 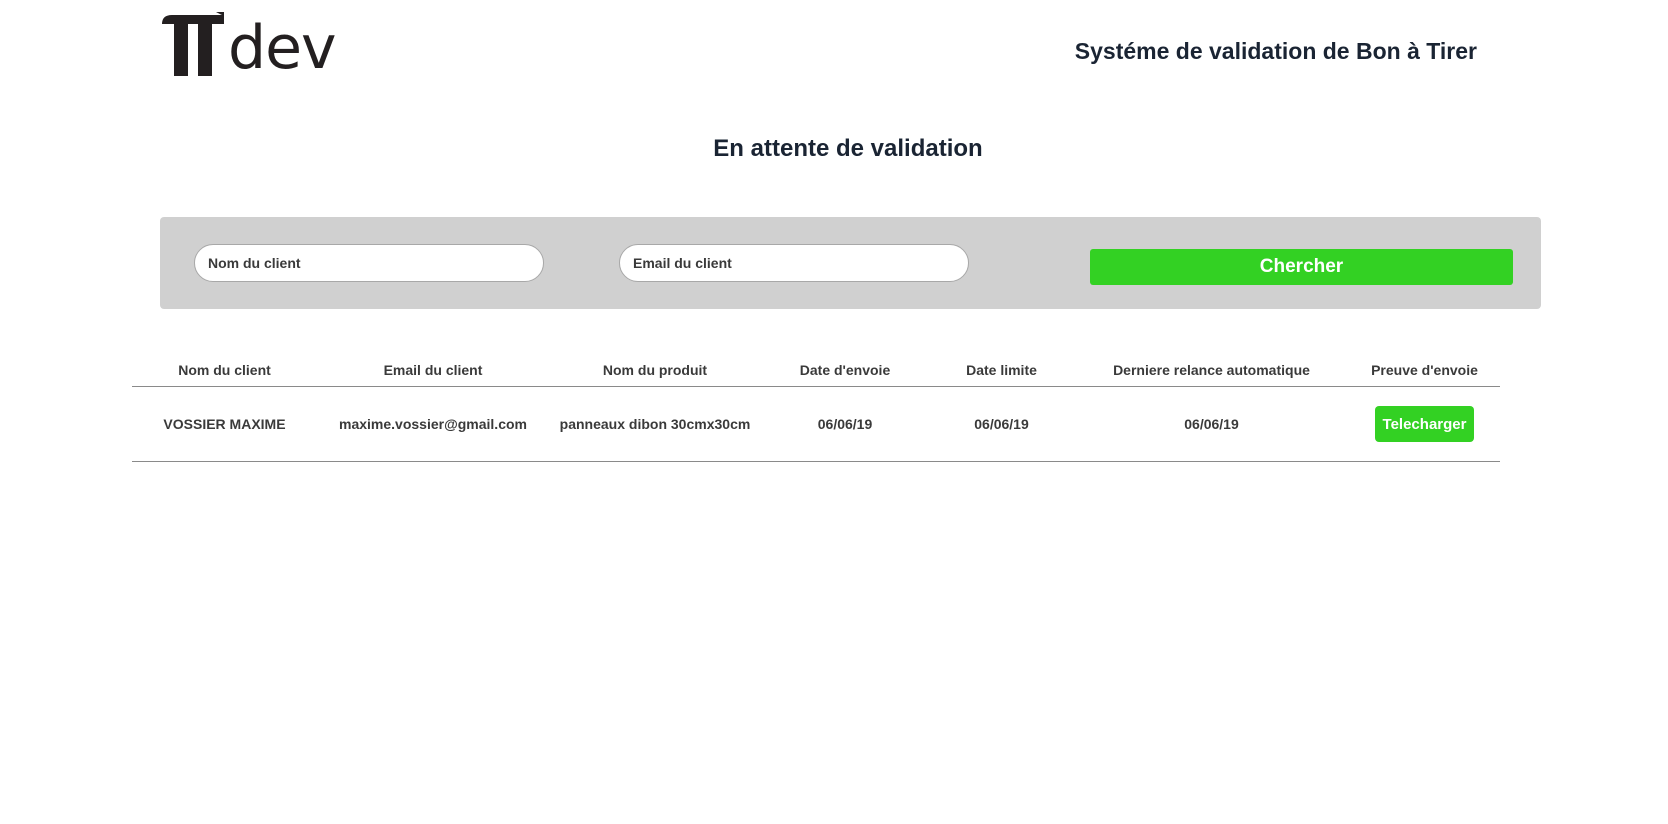 I want to click on logo: dev, so click(x=248, y=45).